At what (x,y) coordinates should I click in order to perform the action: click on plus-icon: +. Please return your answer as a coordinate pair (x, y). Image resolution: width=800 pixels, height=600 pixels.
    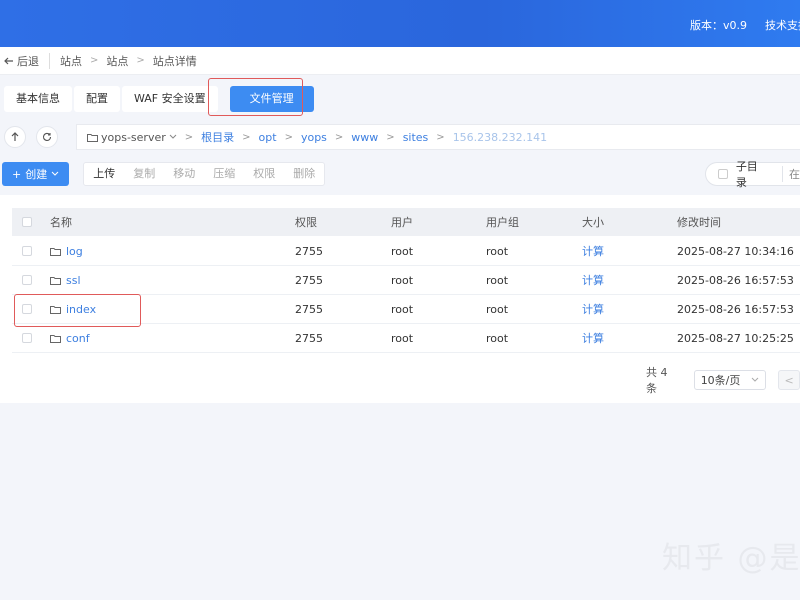
    Looking at the image, I should click on (17, 174).